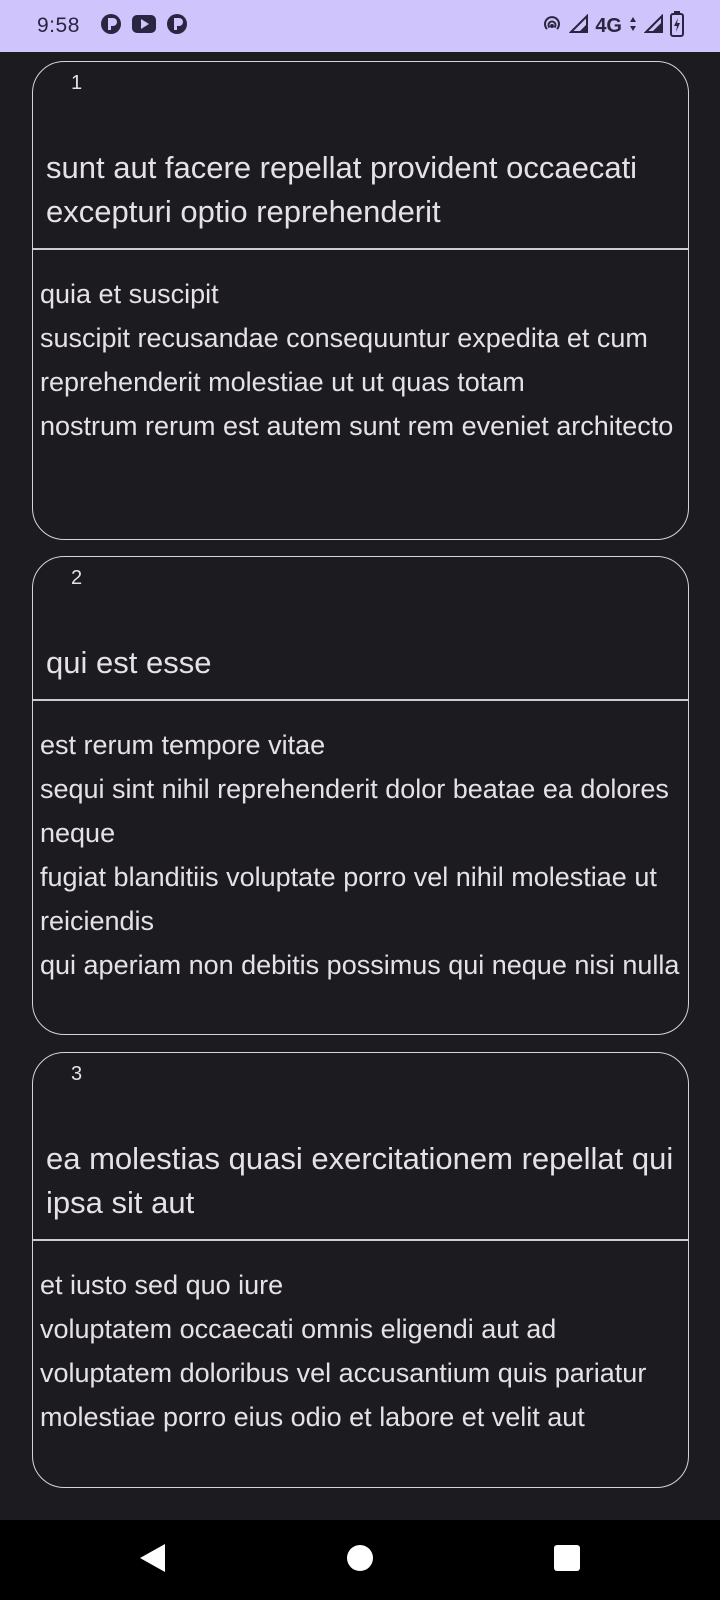  I want to click on navigation-bar, so click(360, 1560).